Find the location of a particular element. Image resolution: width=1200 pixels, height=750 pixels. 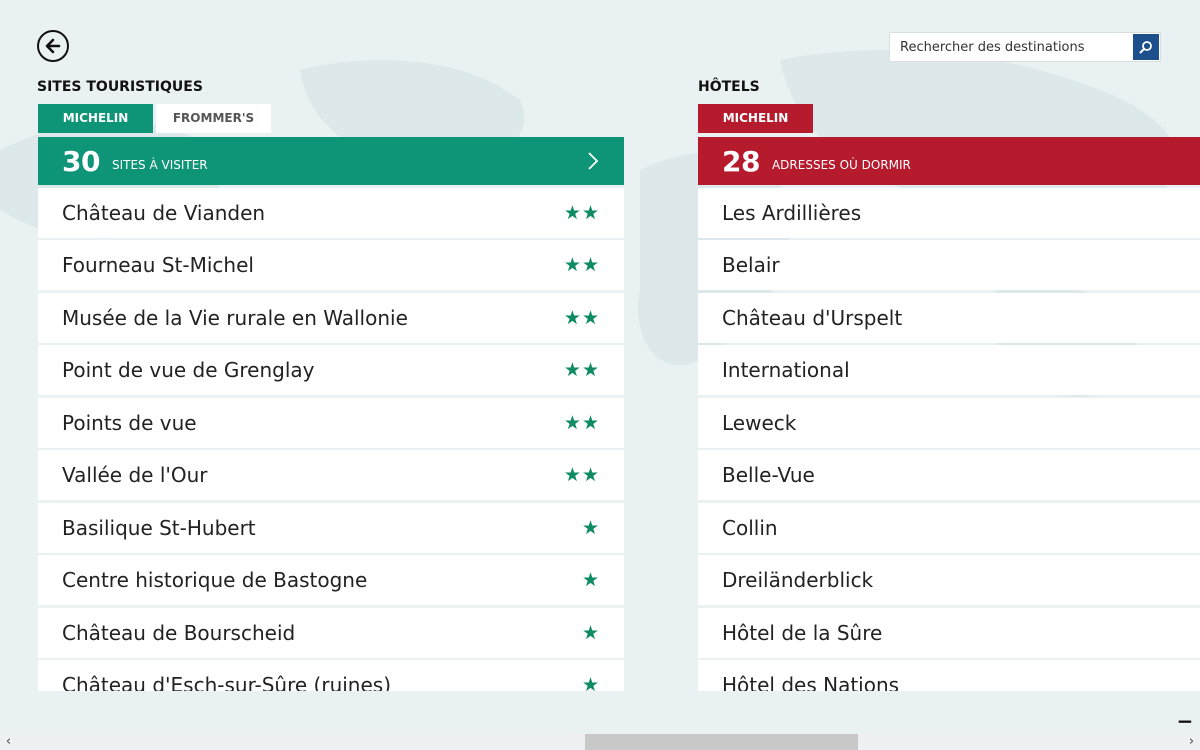

search-input is located at coordinates (1013, 47).